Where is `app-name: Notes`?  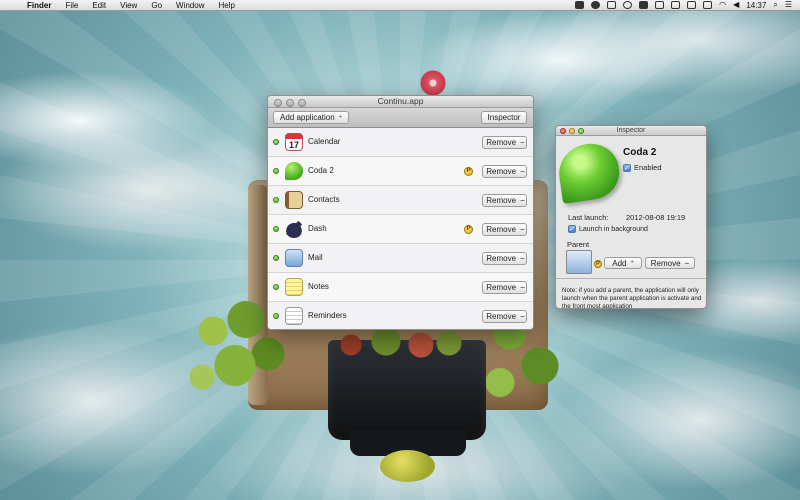
app-name: Notes is located at coordinates (318, 286).